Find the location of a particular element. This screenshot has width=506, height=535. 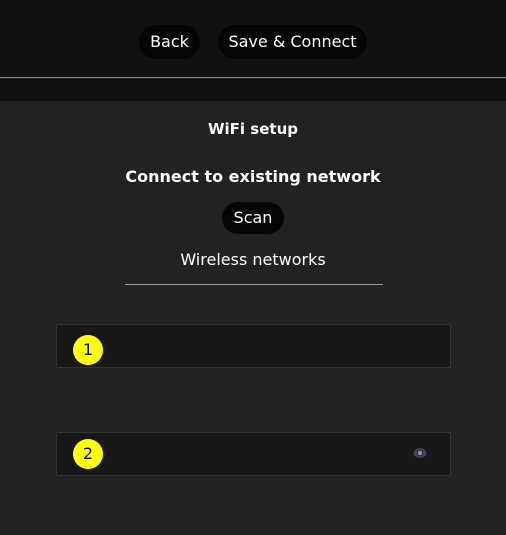

password-field: 2 is located at coordinates (253, 454).